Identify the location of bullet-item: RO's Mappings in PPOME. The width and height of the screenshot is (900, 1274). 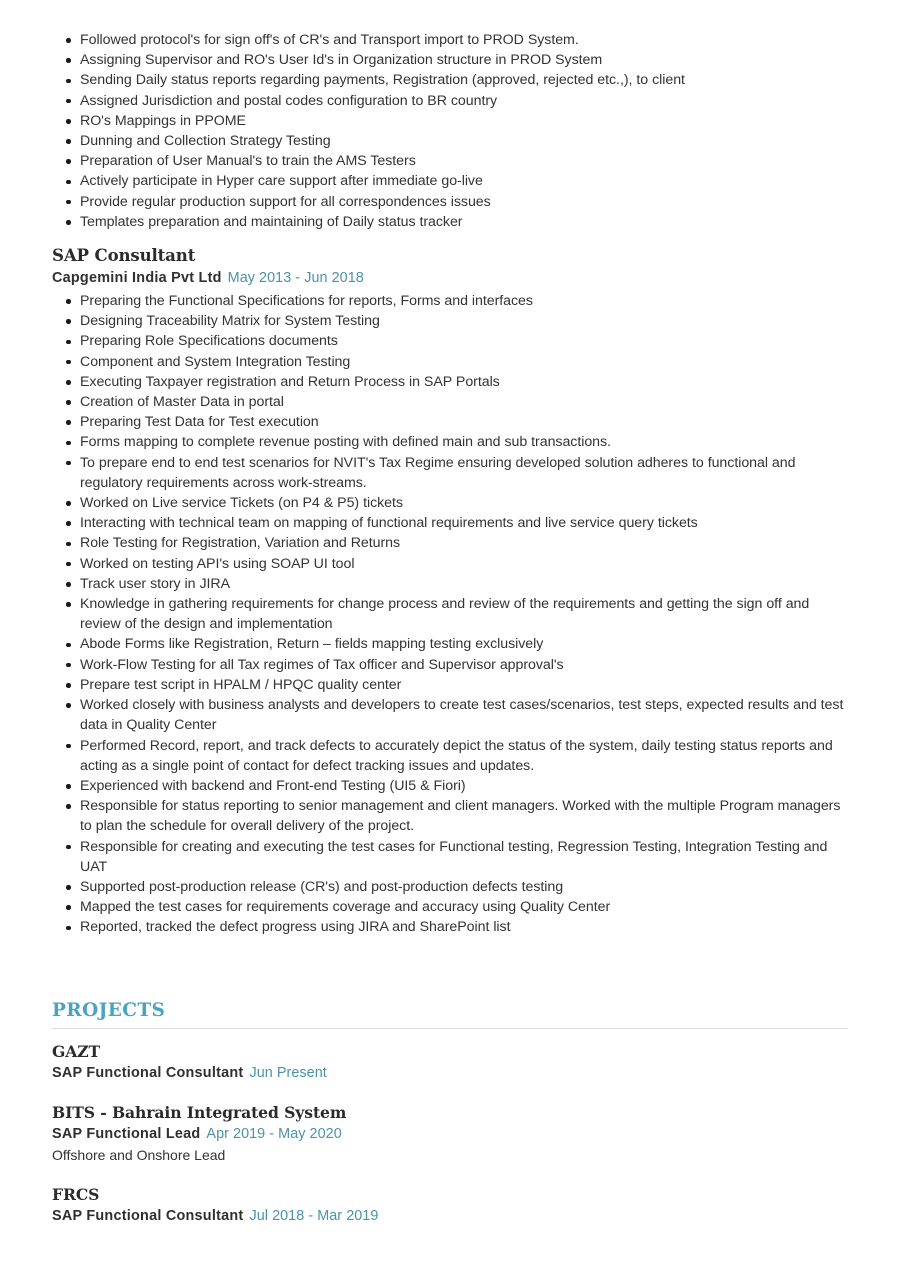
(450, 121).